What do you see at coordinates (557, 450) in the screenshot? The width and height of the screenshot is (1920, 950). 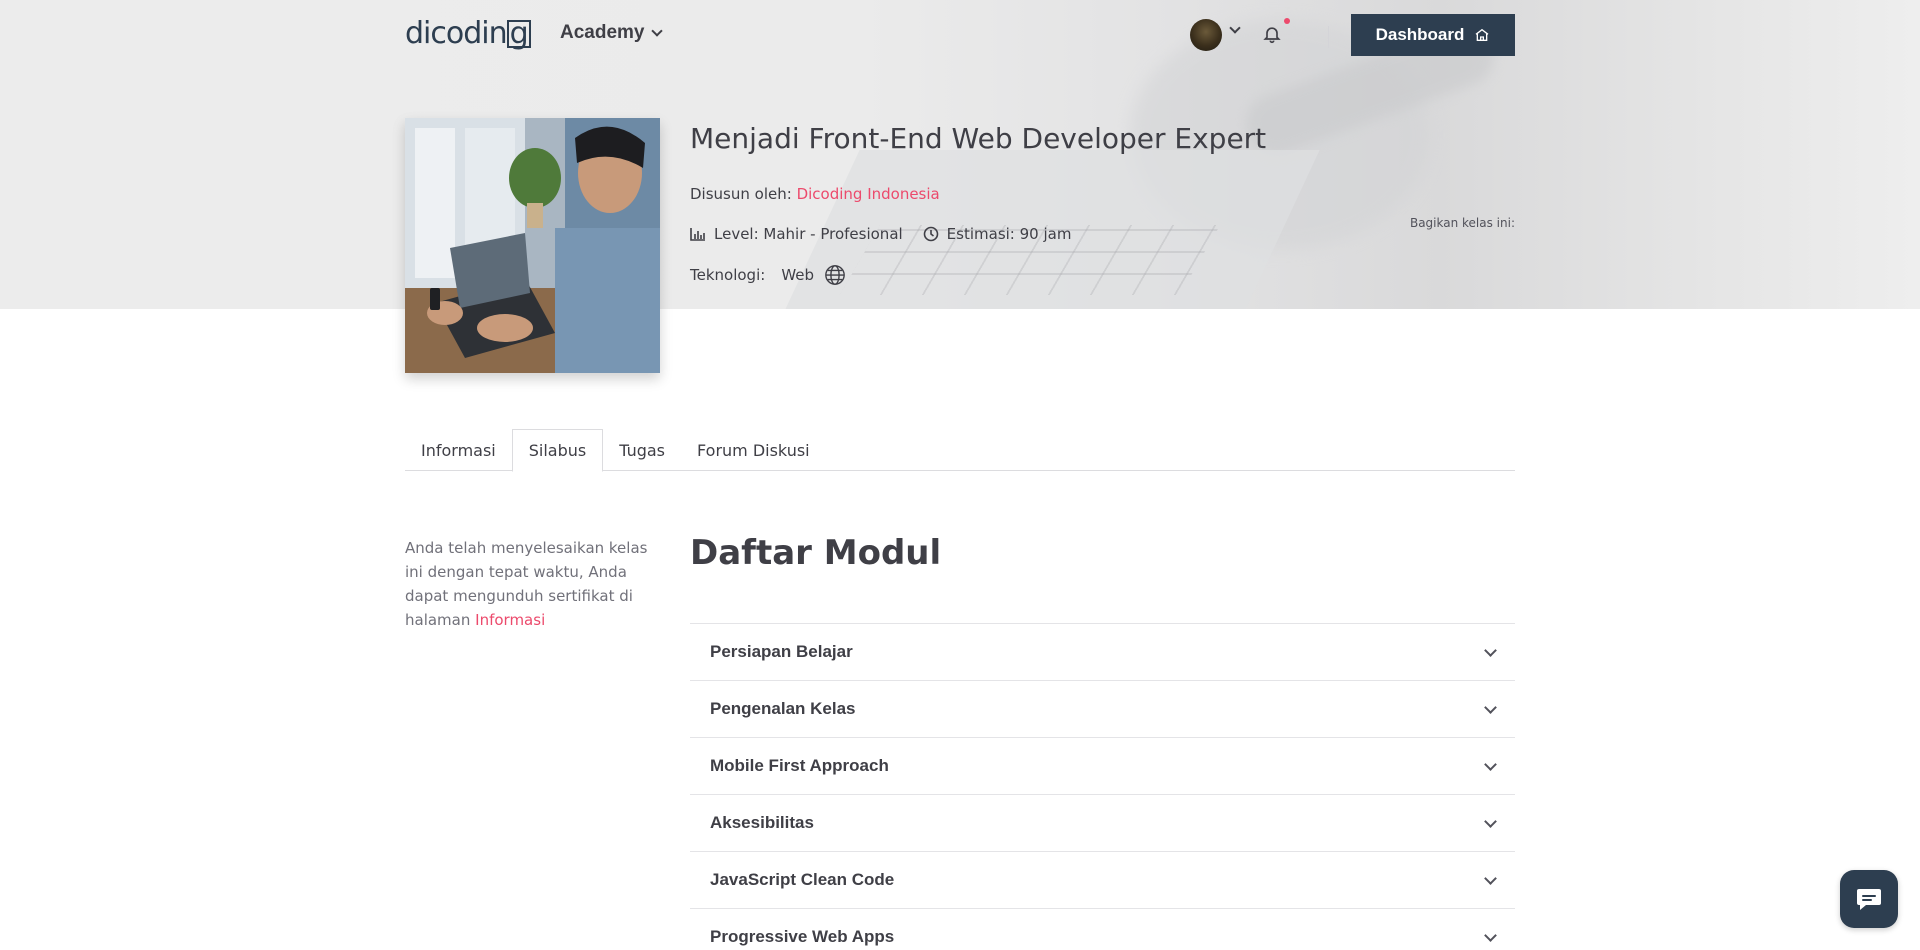 I see `tab-silabus: Silabus` at bounding box center [557, 450].